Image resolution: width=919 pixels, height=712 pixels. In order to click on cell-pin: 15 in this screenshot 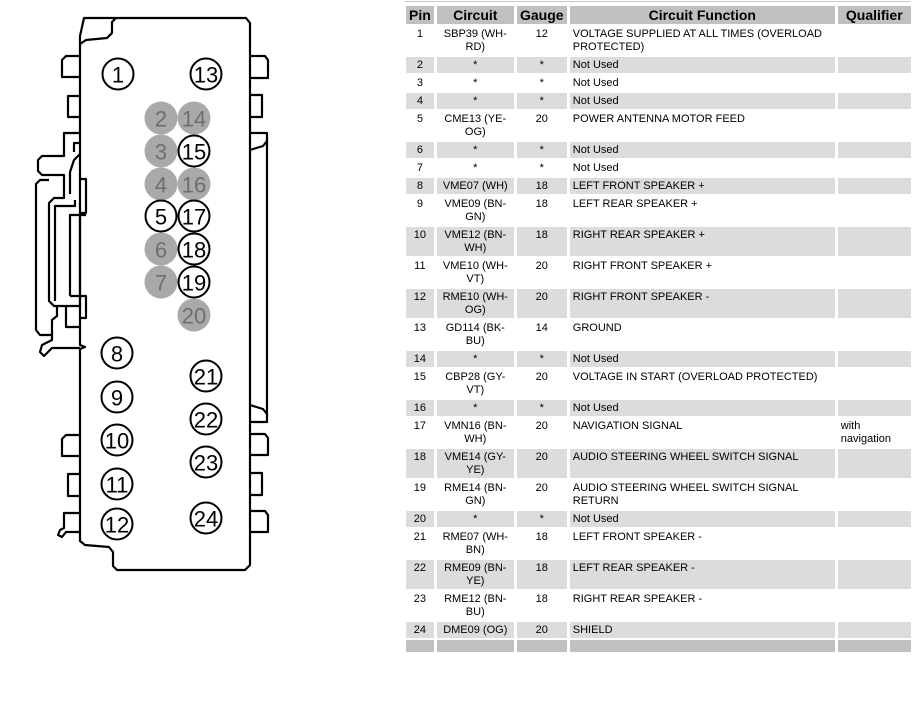, I will do `click(420, 377)`.